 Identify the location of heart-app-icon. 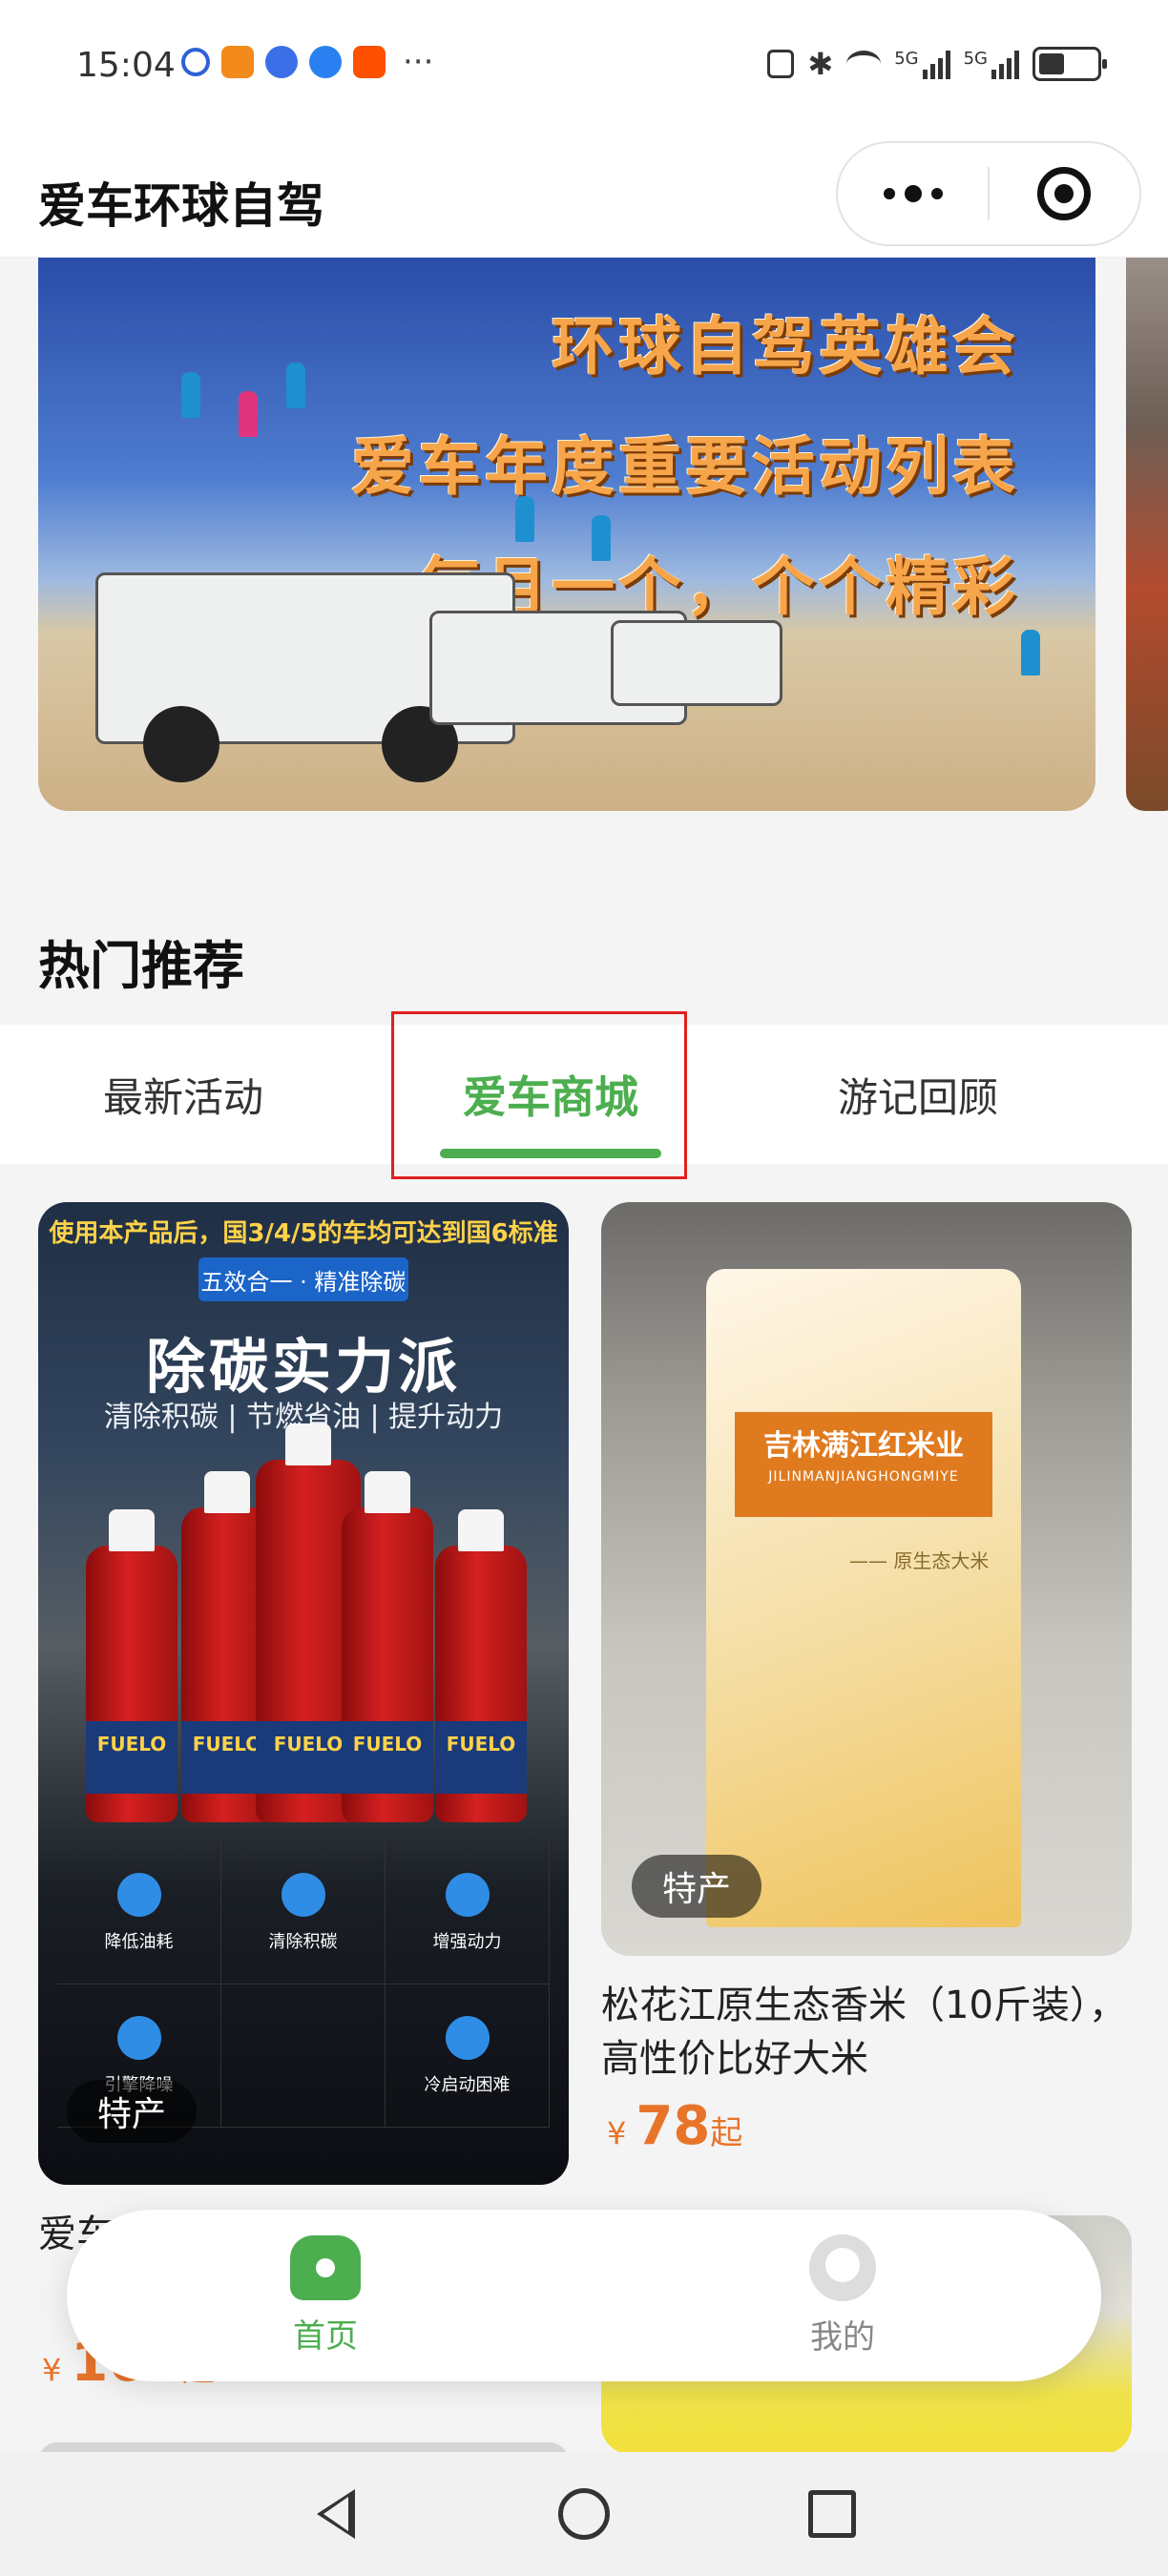
(237, 62).